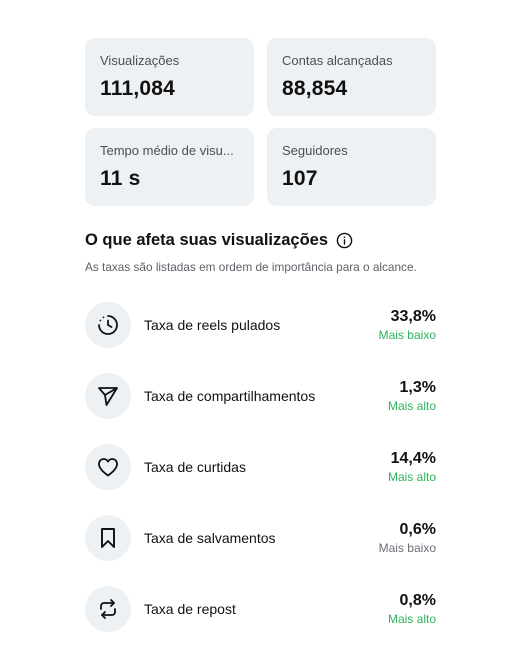 The image size is (520, 650). What do you see at coordinates (300, 178) in the screenshot?
I see `stat-value: 107` at bounding box center [300, 178].